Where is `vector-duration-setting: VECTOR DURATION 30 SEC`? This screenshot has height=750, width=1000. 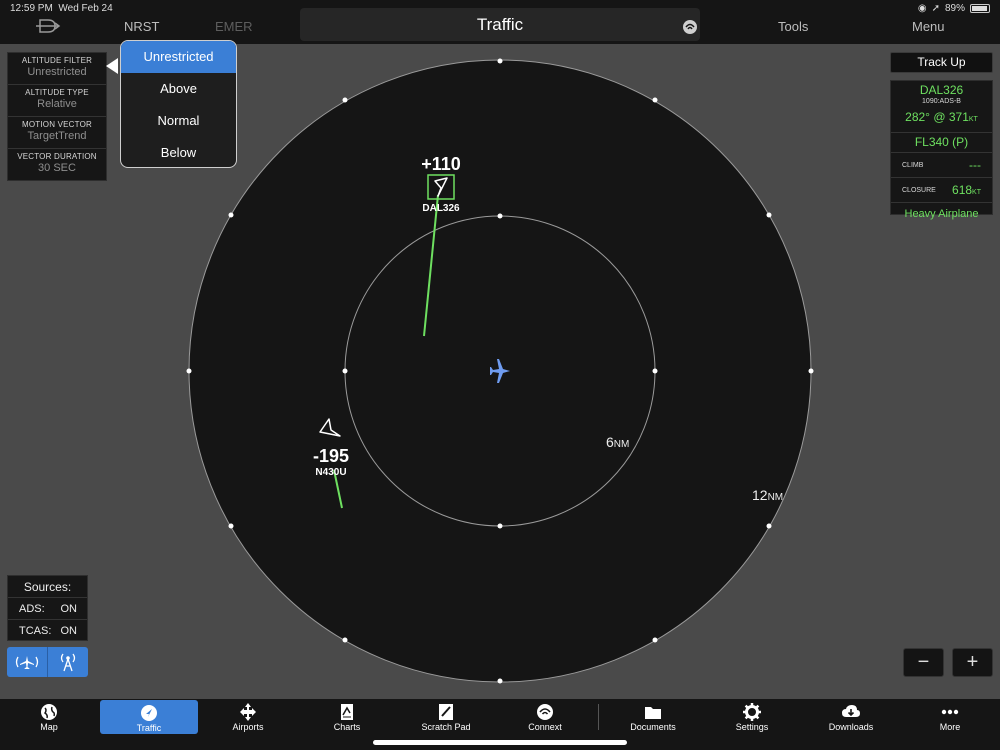 vector-duration-setting: VECTOR DURATION 30 SEC is located at coordinates (57, 165).